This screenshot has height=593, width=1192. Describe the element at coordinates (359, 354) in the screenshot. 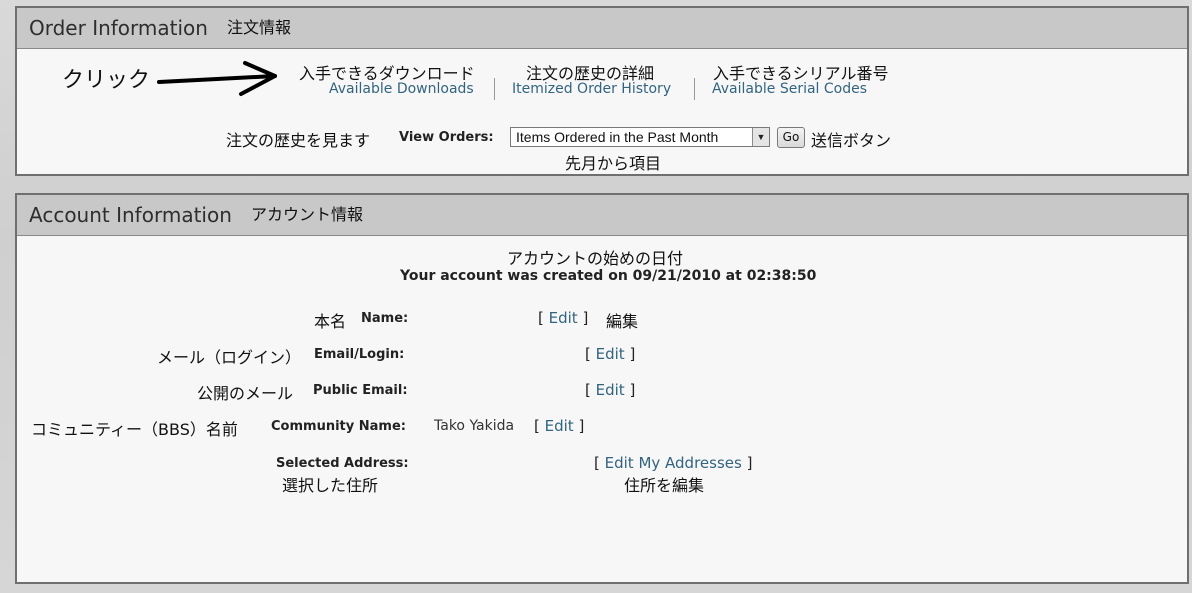

I see `email-login-label: Email/Login:` at that location.